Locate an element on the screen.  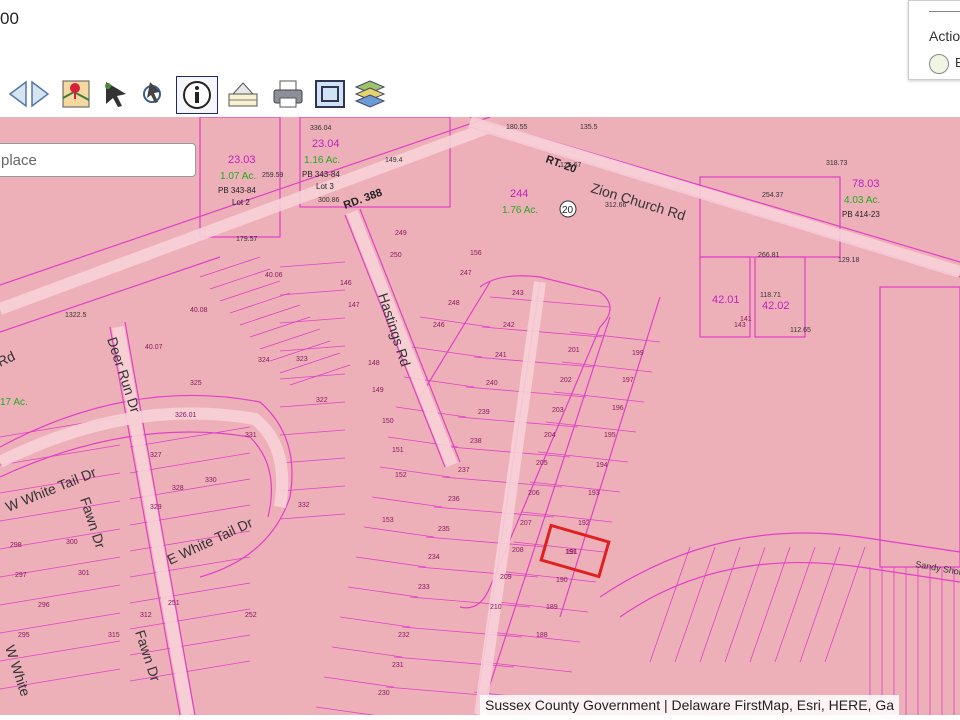
select-button is located at coordinates (116, 94).